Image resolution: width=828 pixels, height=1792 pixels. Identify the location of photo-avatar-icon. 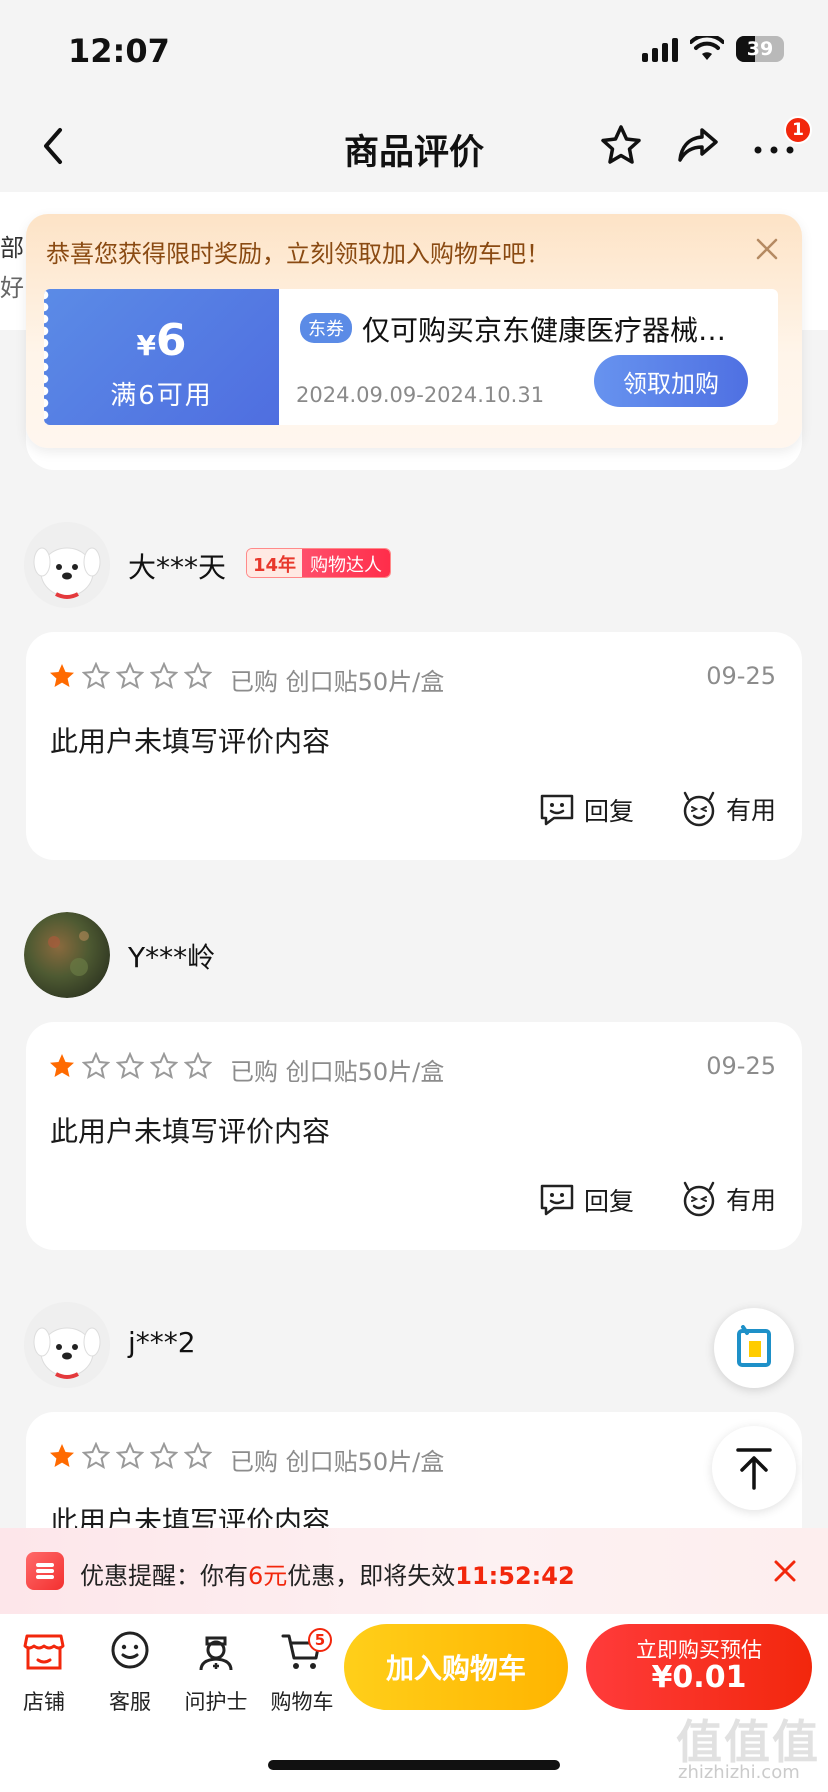
(67, 955).